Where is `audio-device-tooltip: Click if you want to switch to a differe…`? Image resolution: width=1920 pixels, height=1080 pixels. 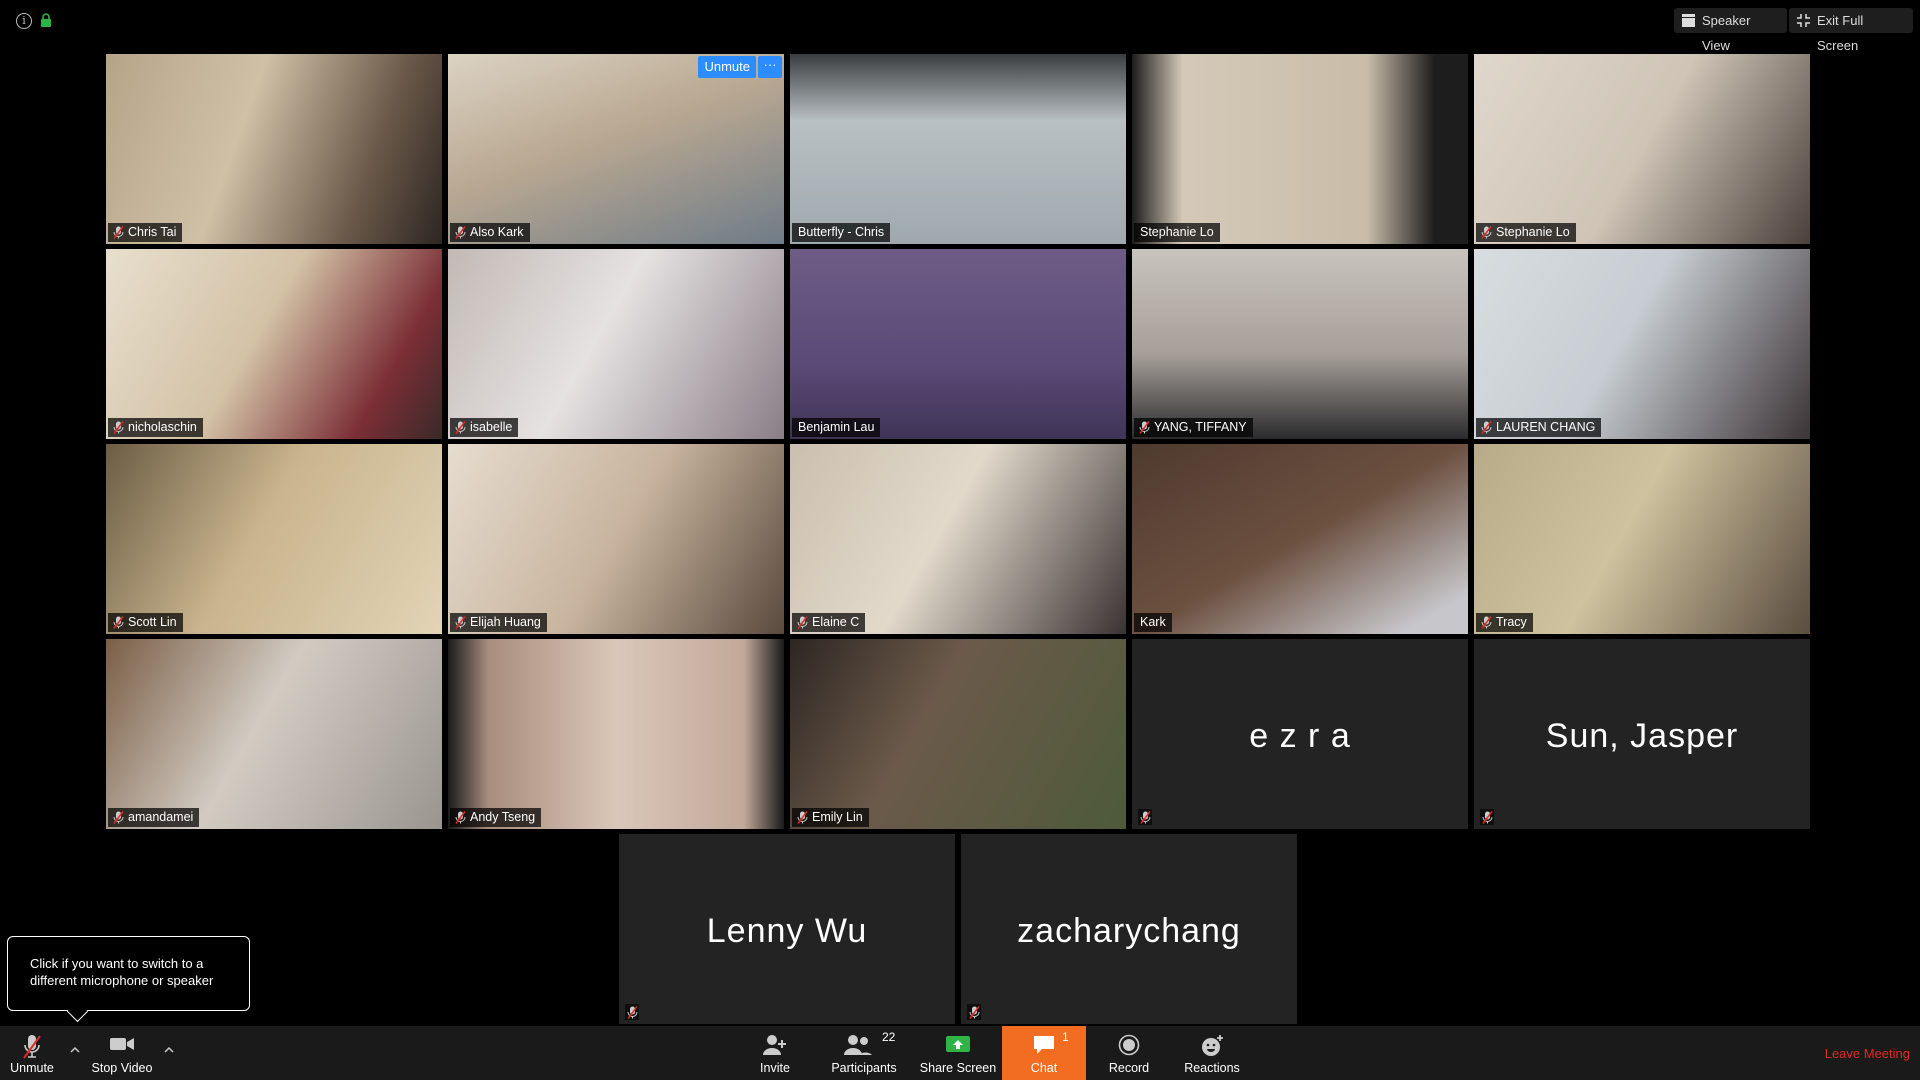
audio-device-tooltip: Click if you want to switch to a differe… is located at coordinates (128, 973).